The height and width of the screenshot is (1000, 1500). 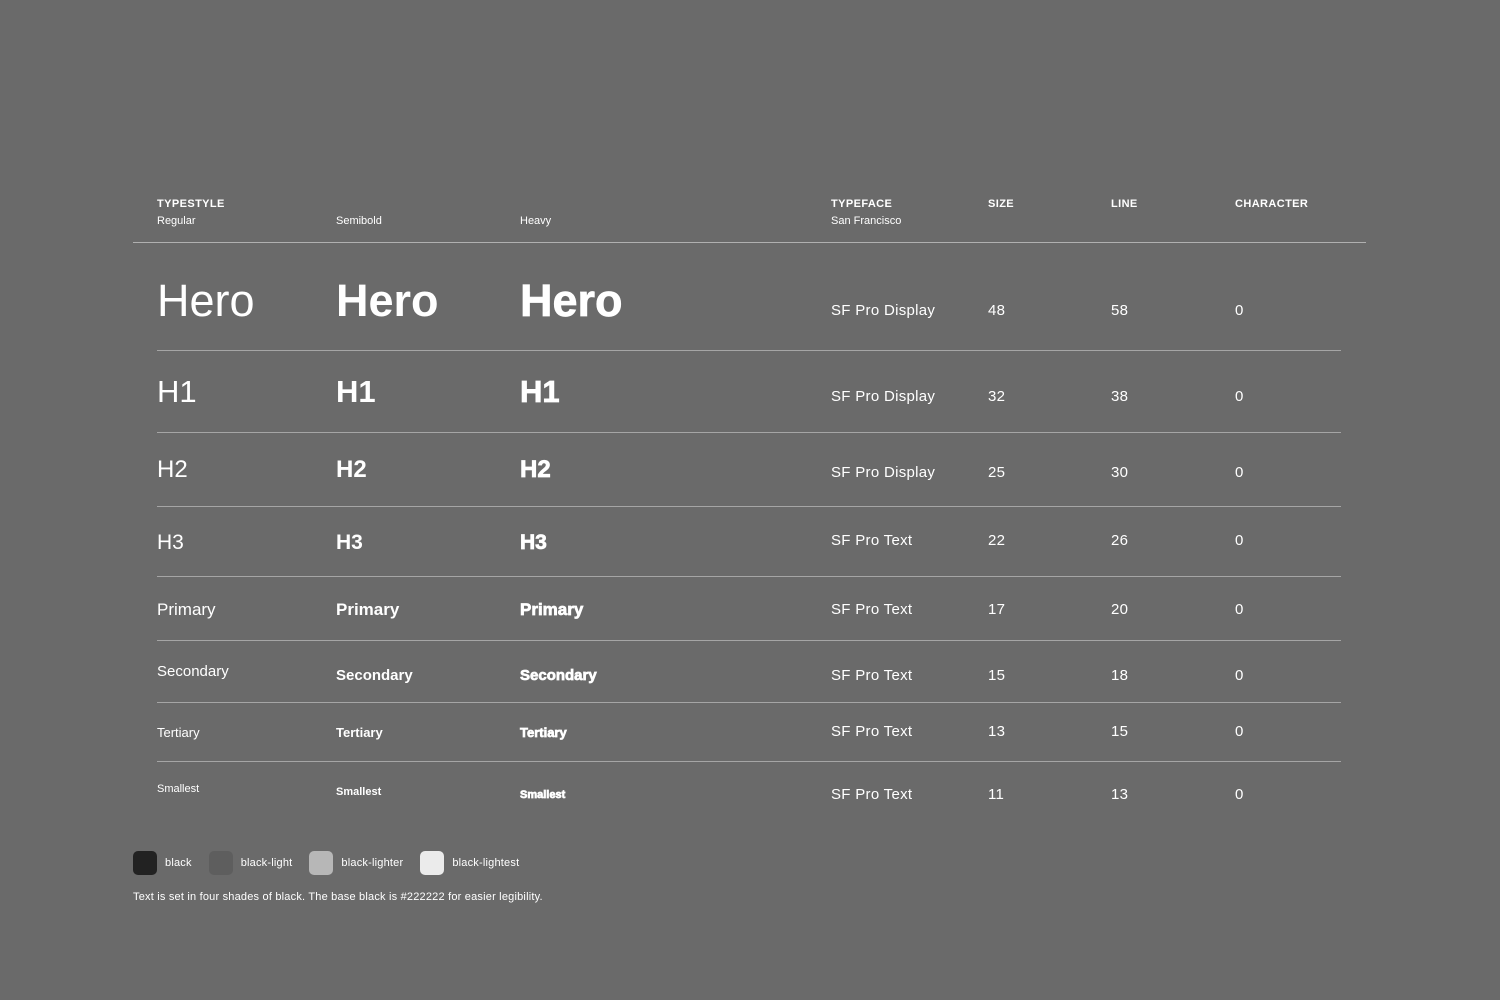 I want to click on h2-heavy-sample: H2, so click(x=535, y=469).